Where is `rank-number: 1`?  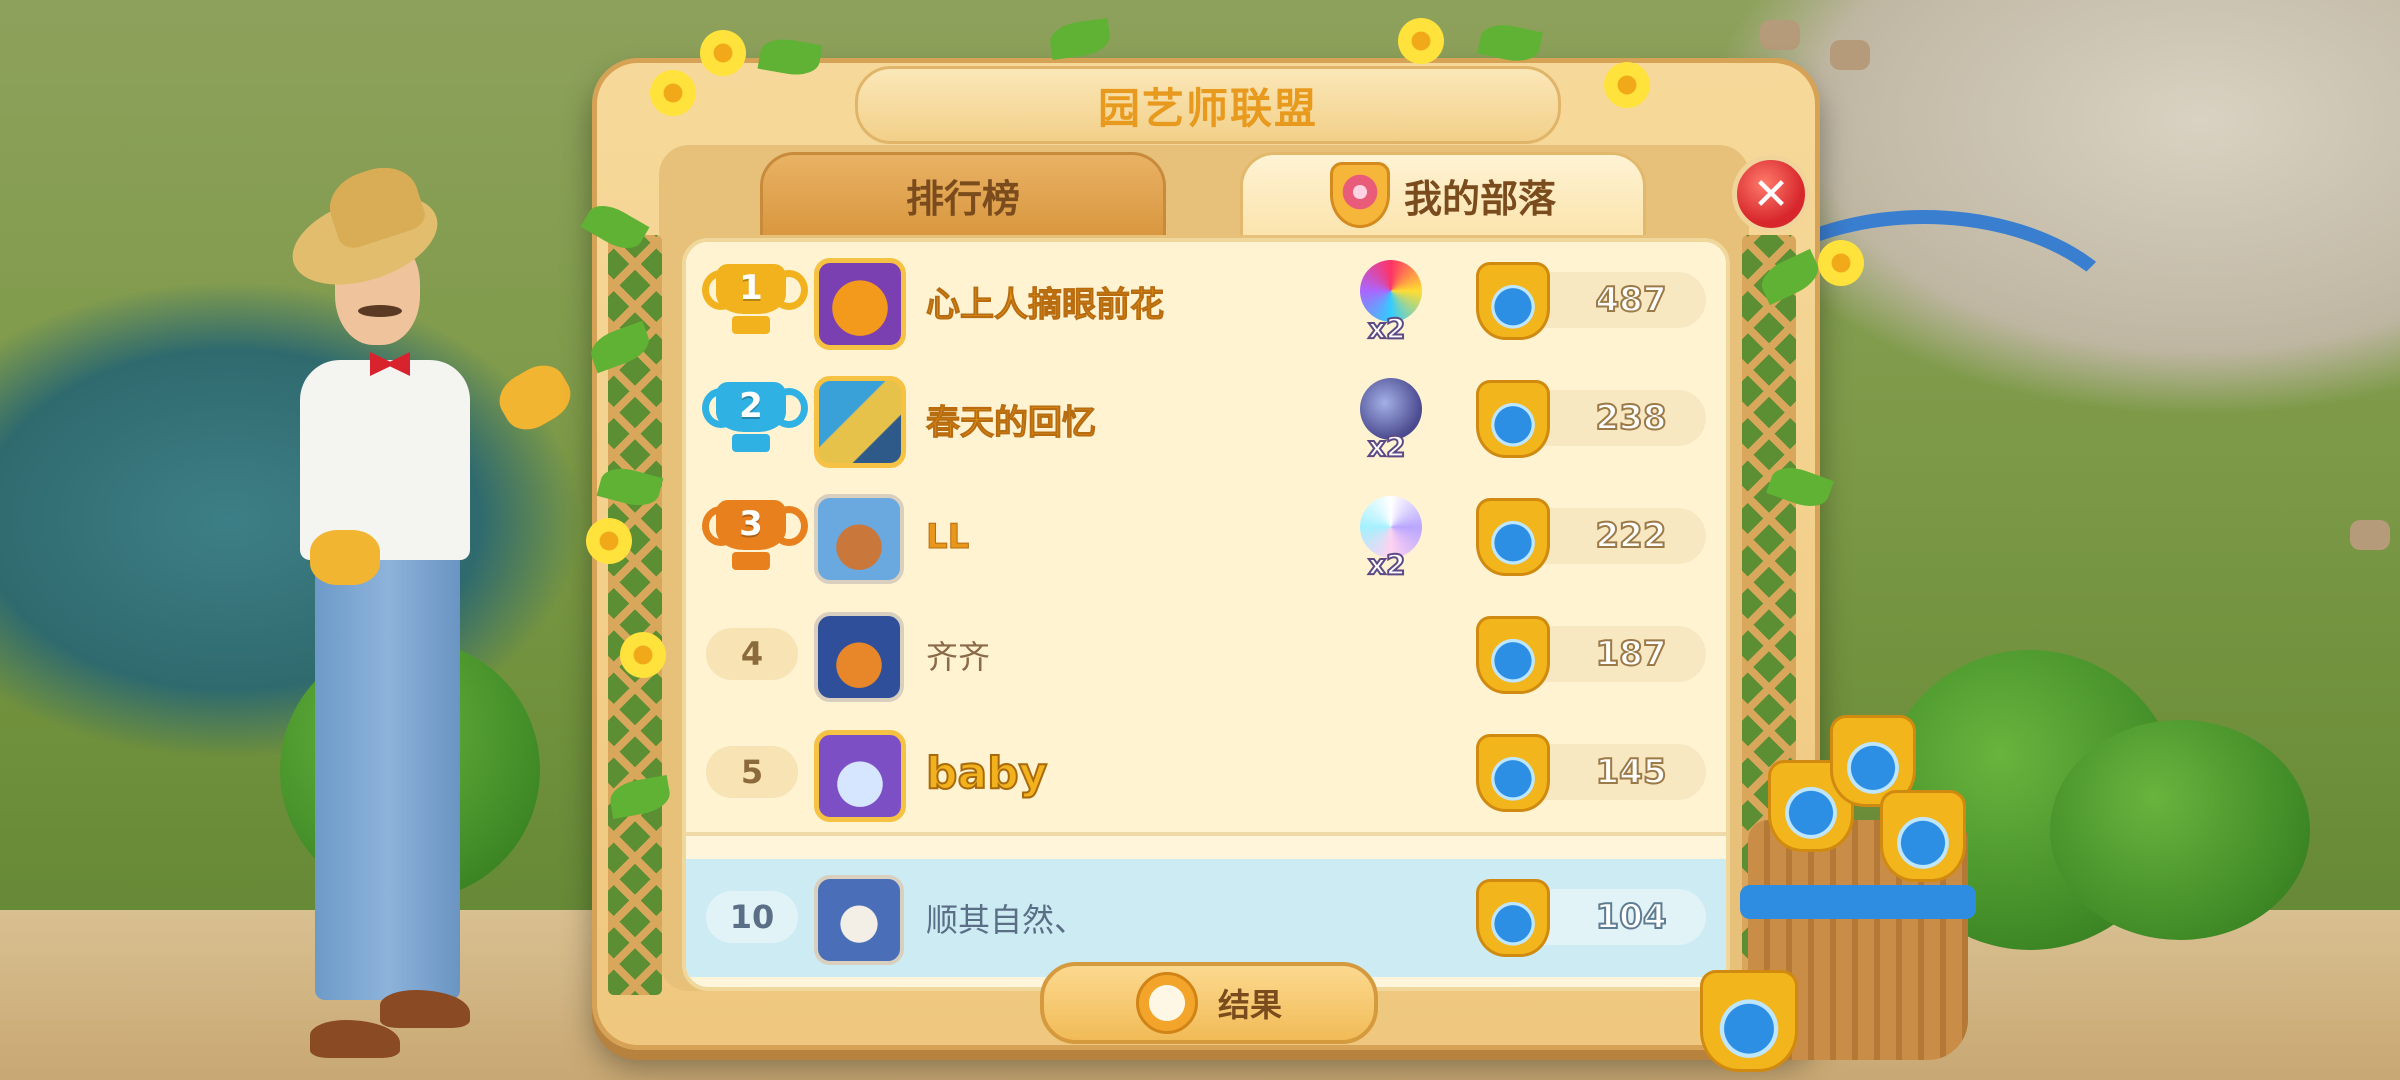
rank-number: 1 is located at coordinates (751, 288).